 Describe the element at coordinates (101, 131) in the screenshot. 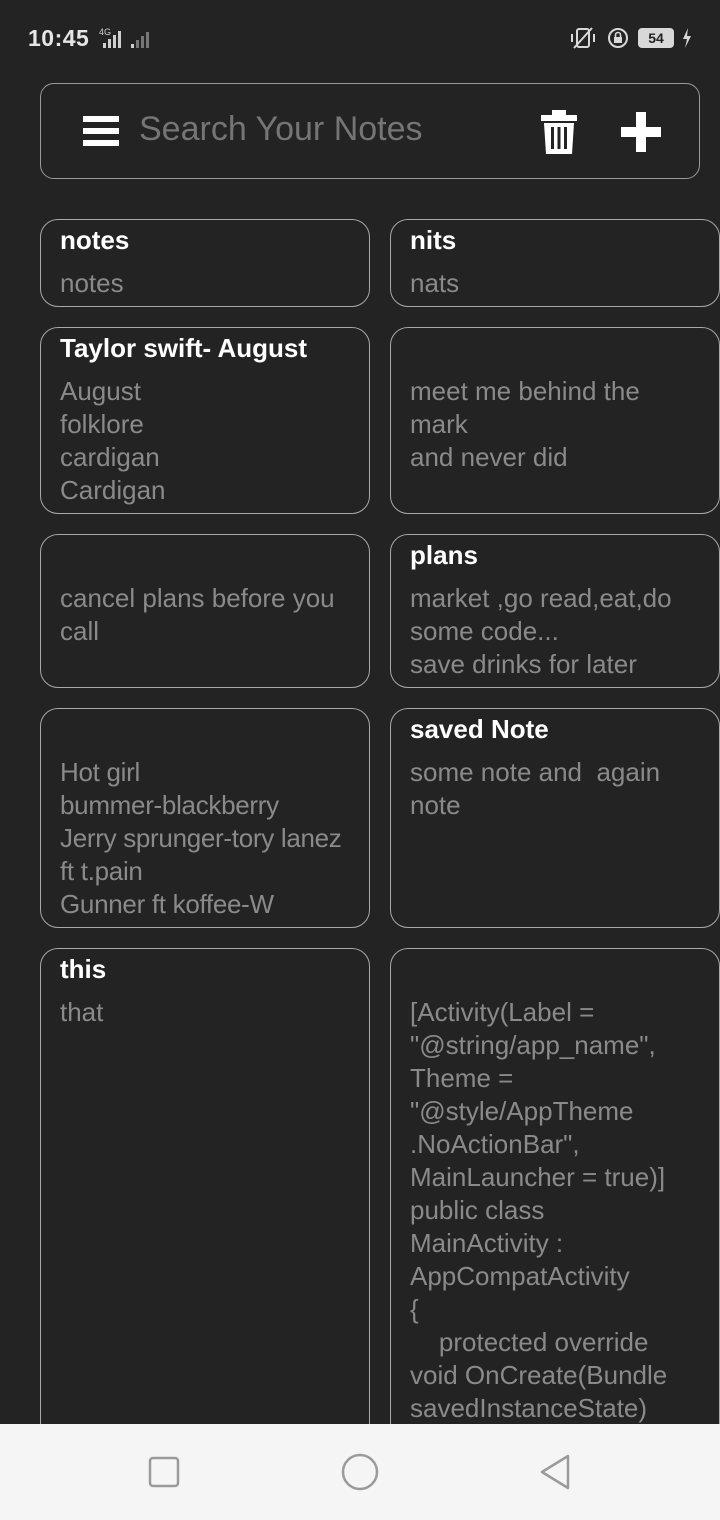

I see `hamburger-menu-icon` at that location.